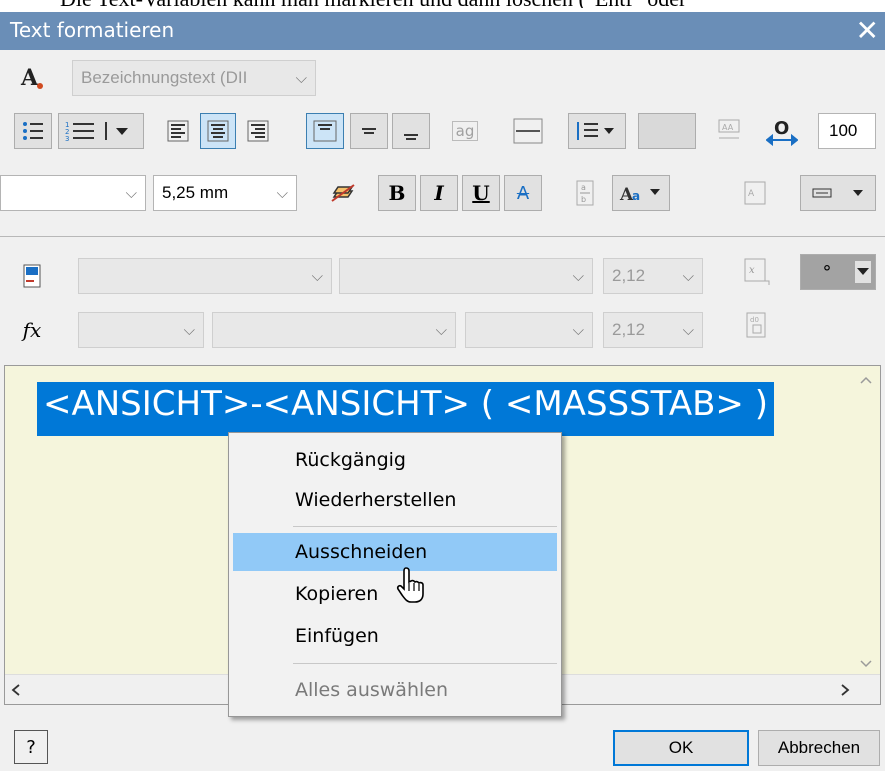 This screenshot has height=771, width=885. Describe the element at coordinates (442, 236) in the screenshot. I see `toolbar-divider` at that location.